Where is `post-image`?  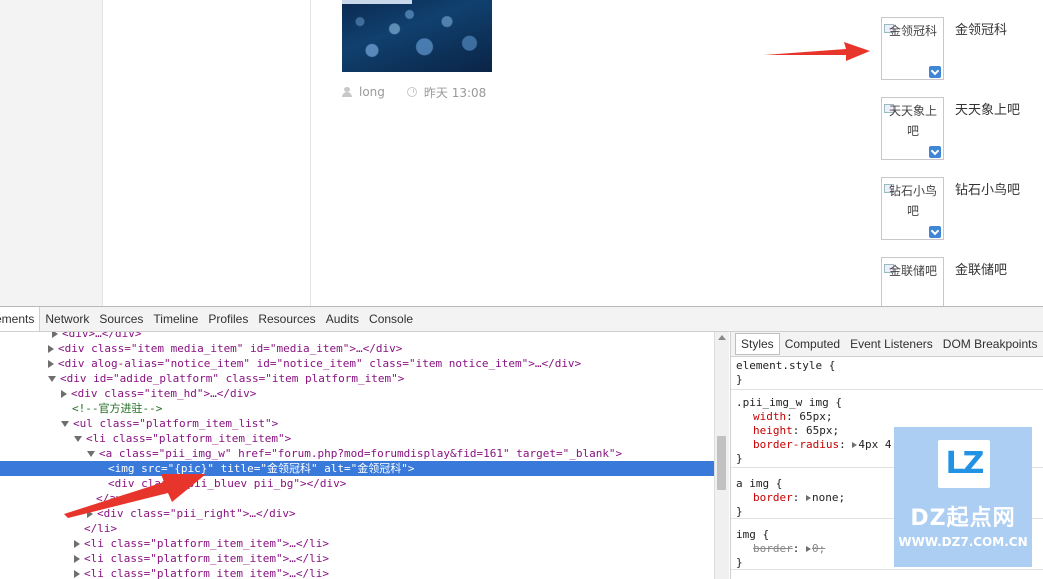 post-image is located at coordinates (417, 36).